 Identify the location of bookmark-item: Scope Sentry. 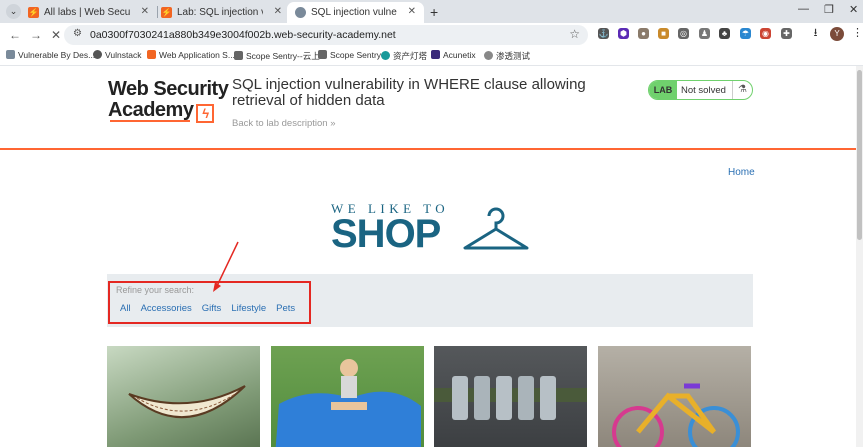
(349, 55).